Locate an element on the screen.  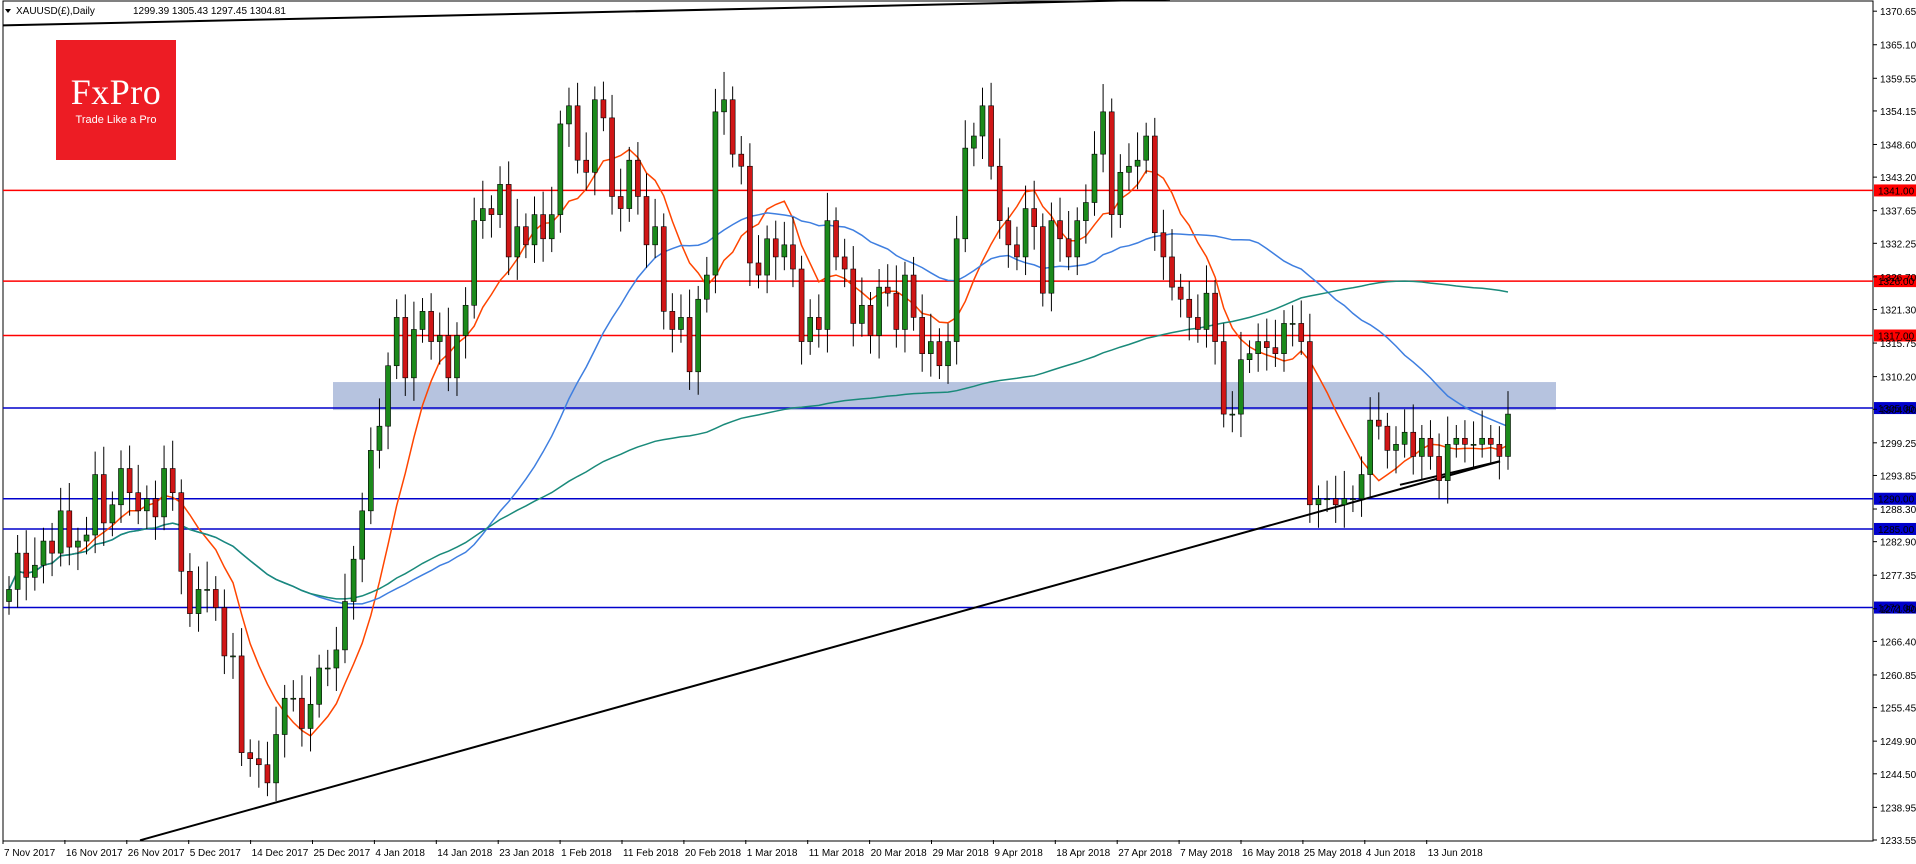
x-tick-label: 11 Feb 2018 is located at coordinates (651, 853).